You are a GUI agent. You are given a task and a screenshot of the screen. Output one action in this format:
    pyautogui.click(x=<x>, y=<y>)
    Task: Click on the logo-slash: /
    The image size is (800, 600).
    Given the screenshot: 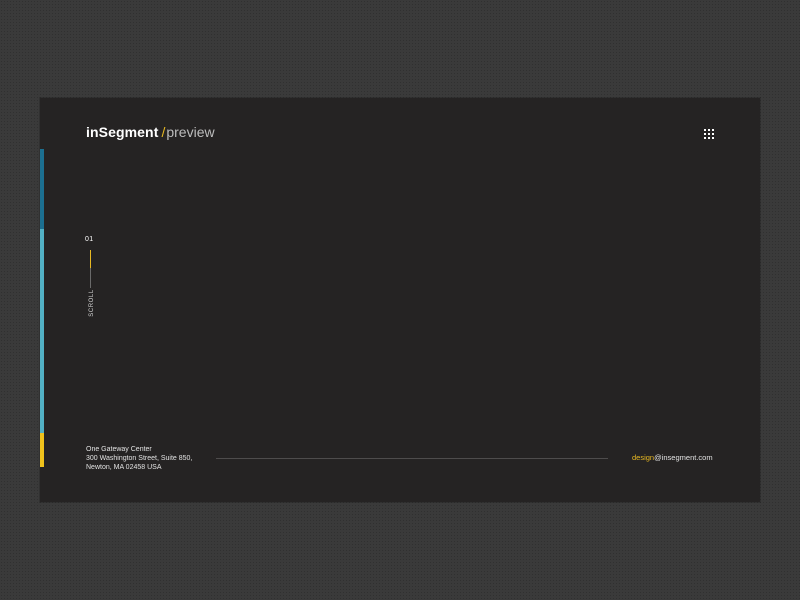 What is the action you would take?
    pyautogui.click(x=163, y=132)
    